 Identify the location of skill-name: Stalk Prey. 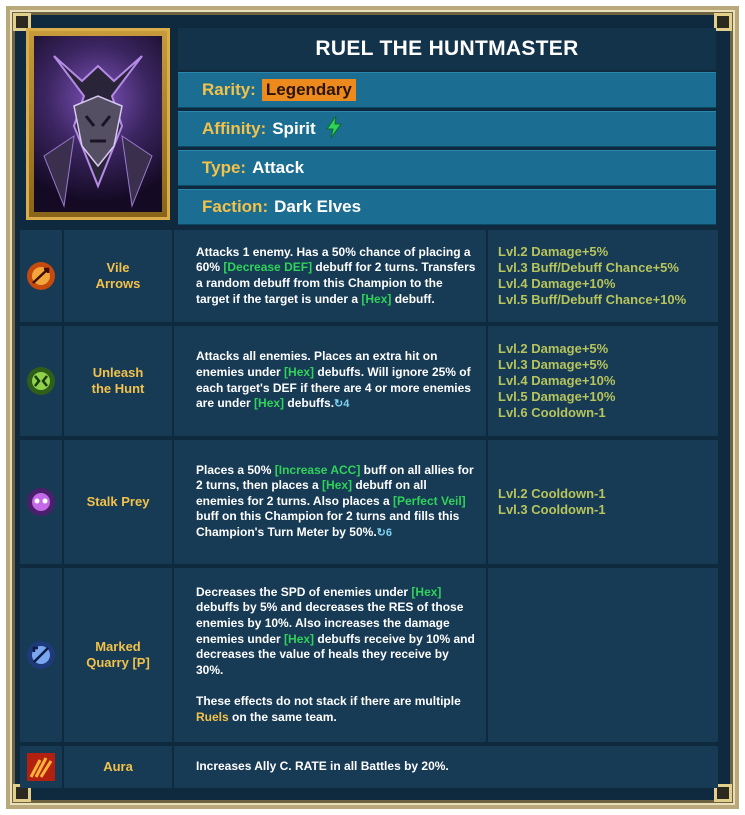
(118, 502).